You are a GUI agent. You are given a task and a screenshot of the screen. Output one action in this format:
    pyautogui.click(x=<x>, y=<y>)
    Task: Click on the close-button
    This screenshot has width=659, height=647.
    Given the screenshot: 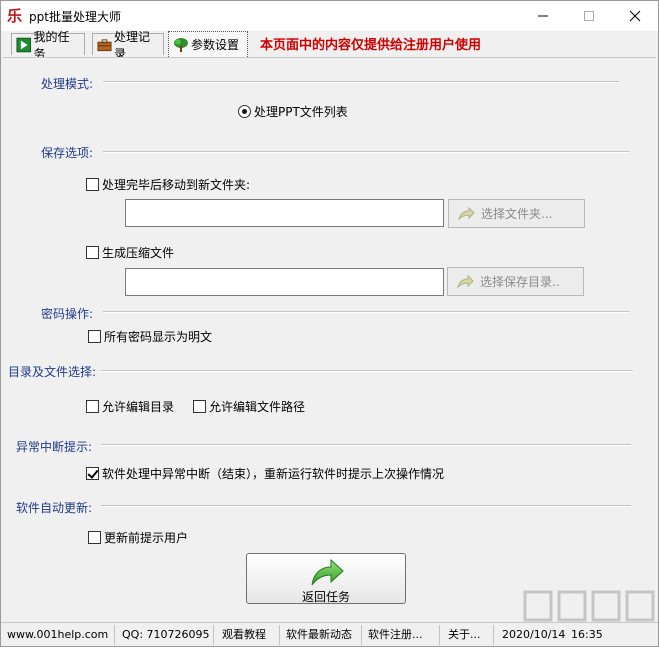 What is the action you would take?
    pyautogui.click(x=635, y=16)
    